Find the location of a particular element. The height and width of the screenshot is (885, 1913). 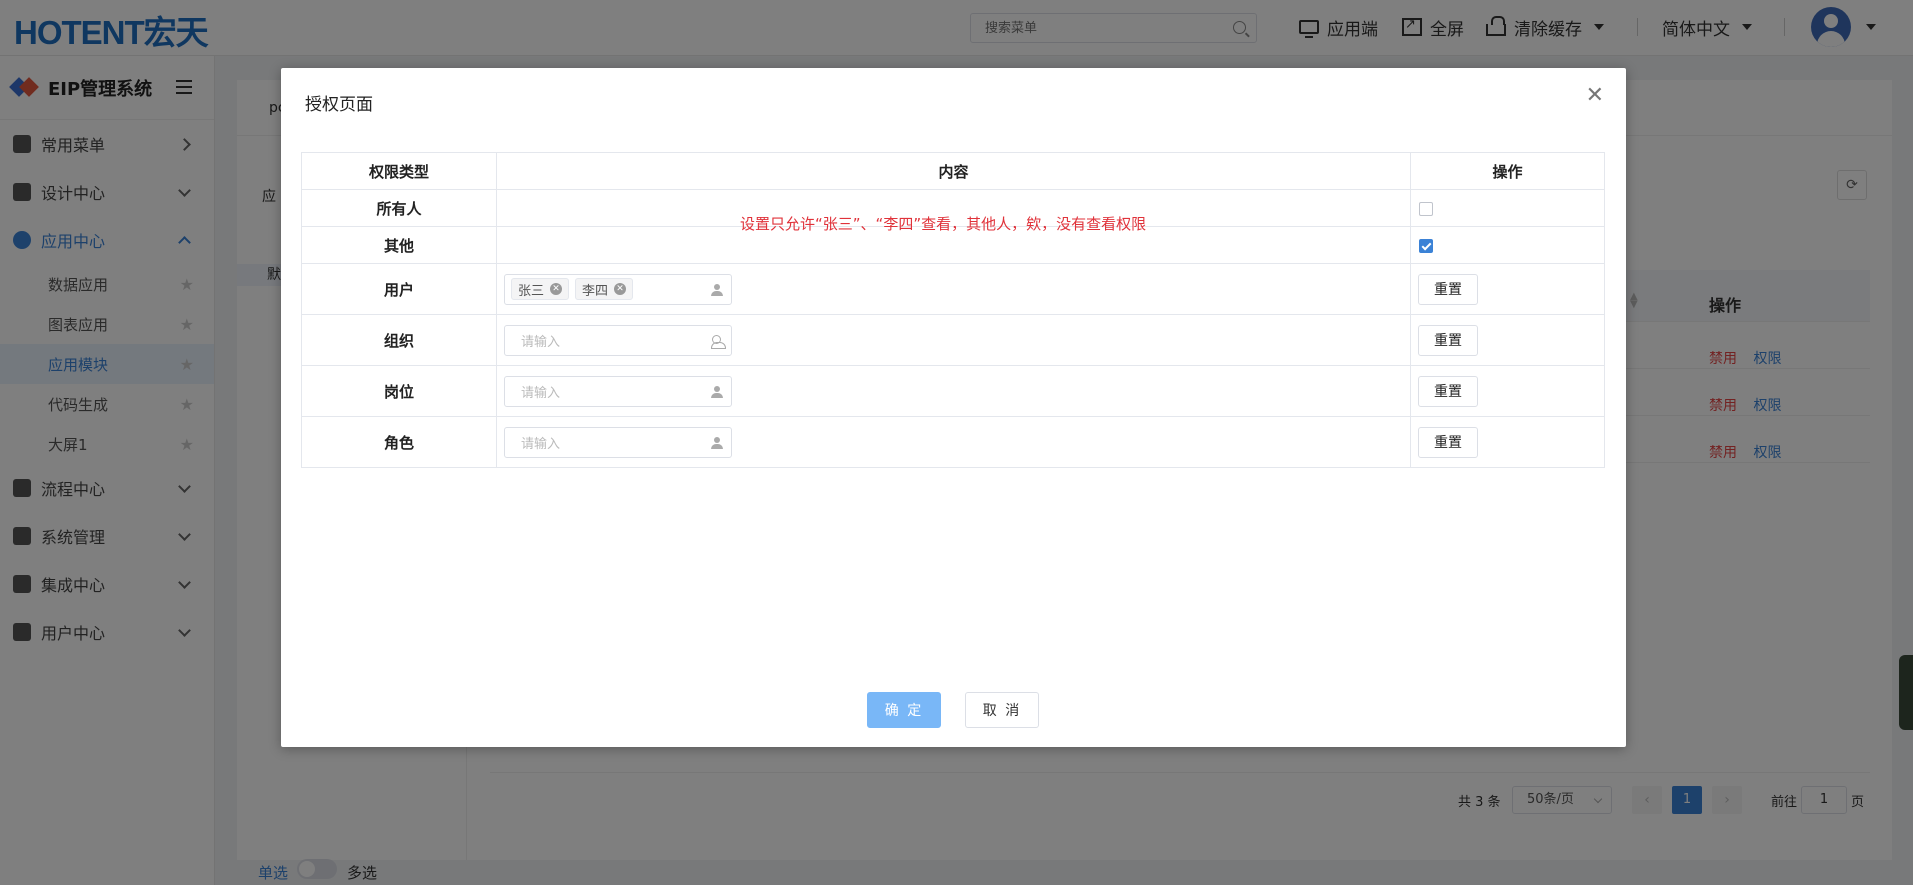

position-placeholder: 请输入 is located at coordinates (541, 393).